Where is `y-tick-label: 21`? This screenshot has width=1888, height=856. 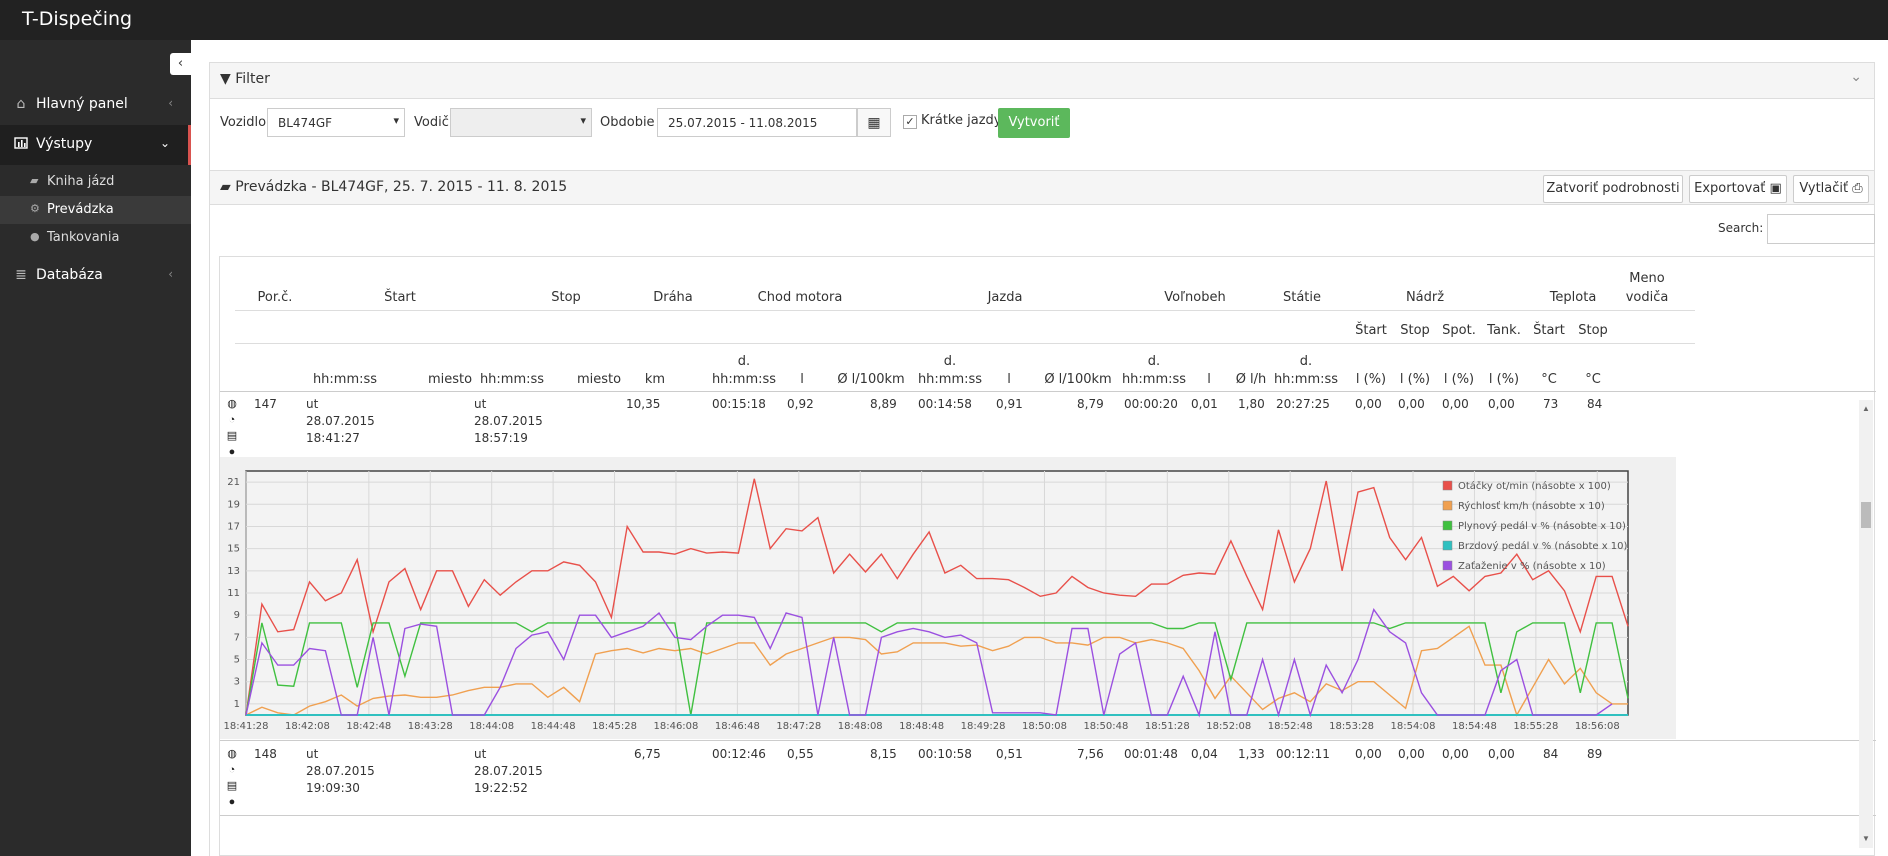
y-tick-label: 21 is located at coordinates (233, 482).